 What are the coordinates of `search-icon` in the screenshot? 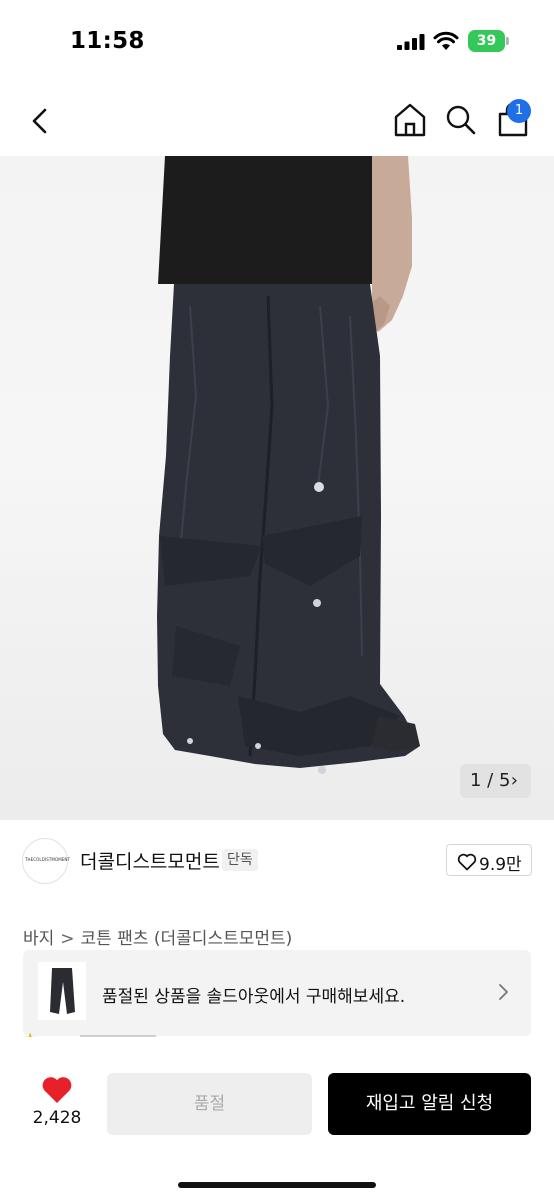 It's located at (461, 120).